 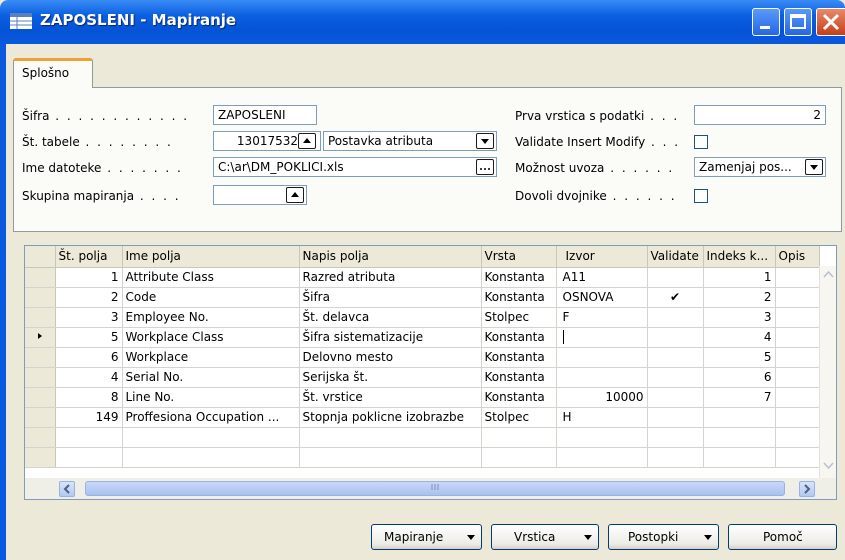 What do you see at coordinates (390, 337) in the screenshot?
I see `cell-napis-polja: Šifra sistematizacije` at bounding box center [390, 337].